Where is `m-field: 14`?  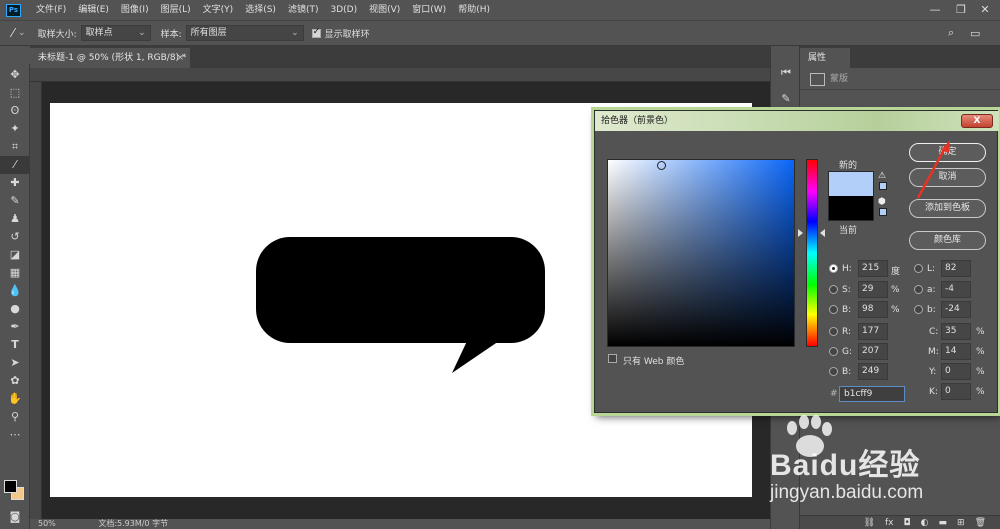 m-field: 14 is located at coordinates (956, 351).